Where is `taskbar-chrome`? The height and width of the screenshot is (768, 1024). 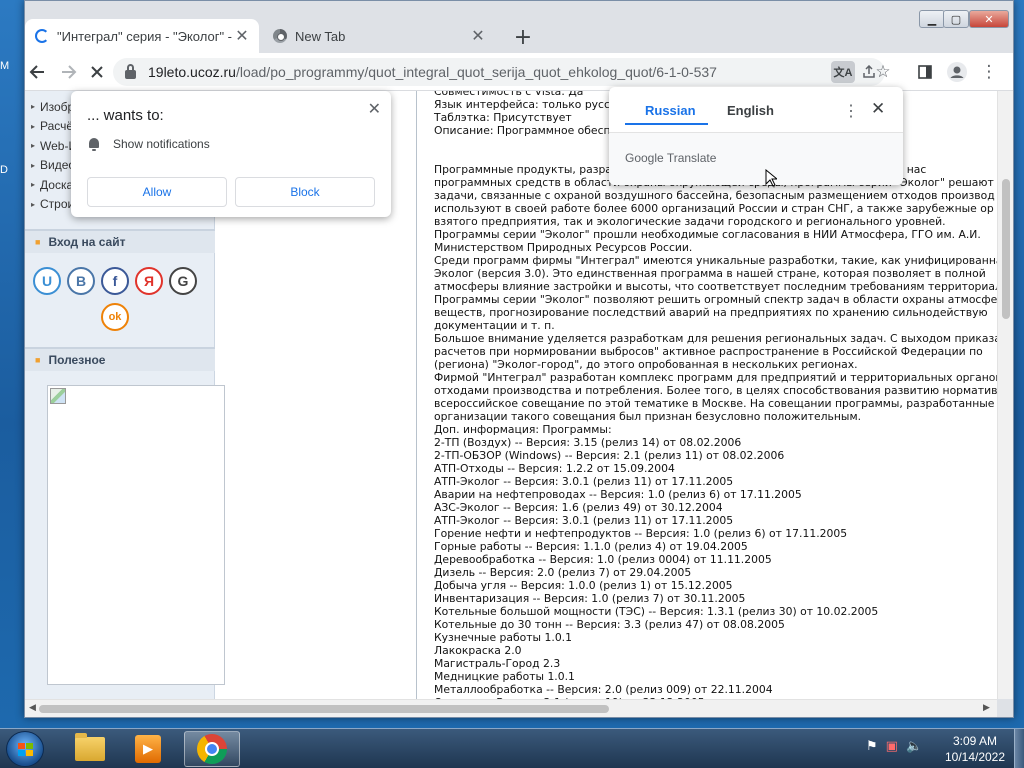 taskbar-chrome is located at coordinates (212, 749).